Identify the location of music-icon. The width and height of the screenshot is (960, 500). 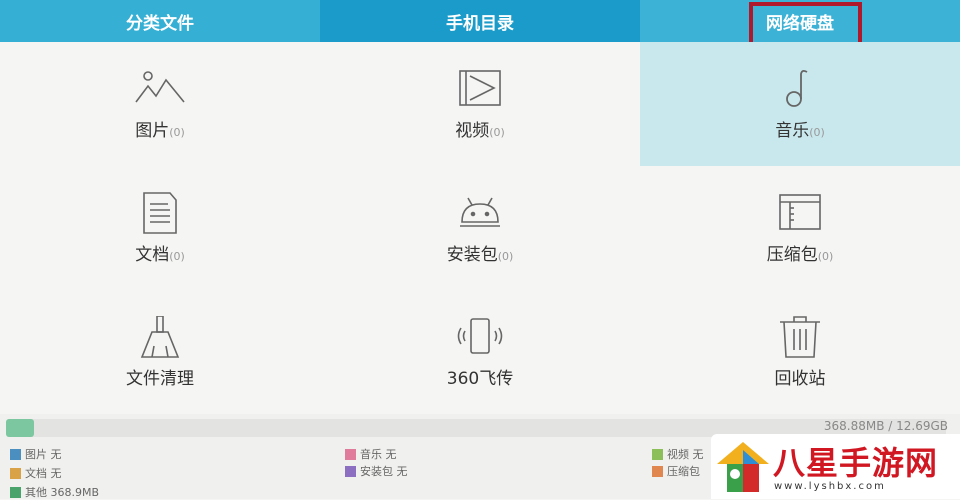
(797, 88).